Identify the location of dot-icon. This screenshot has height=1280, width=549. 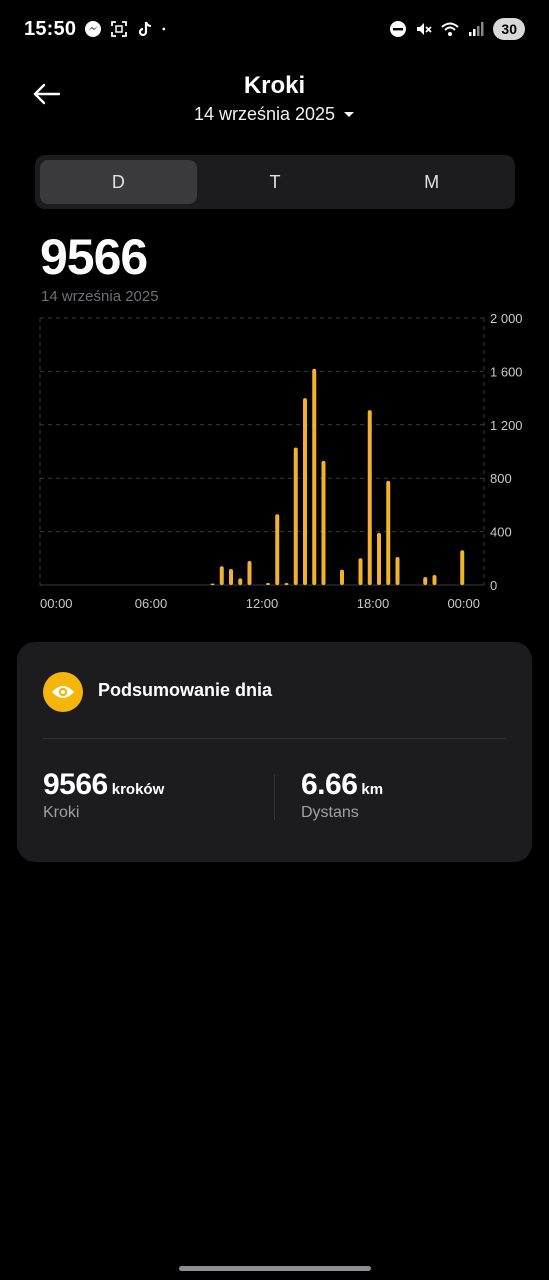
(164, 29).